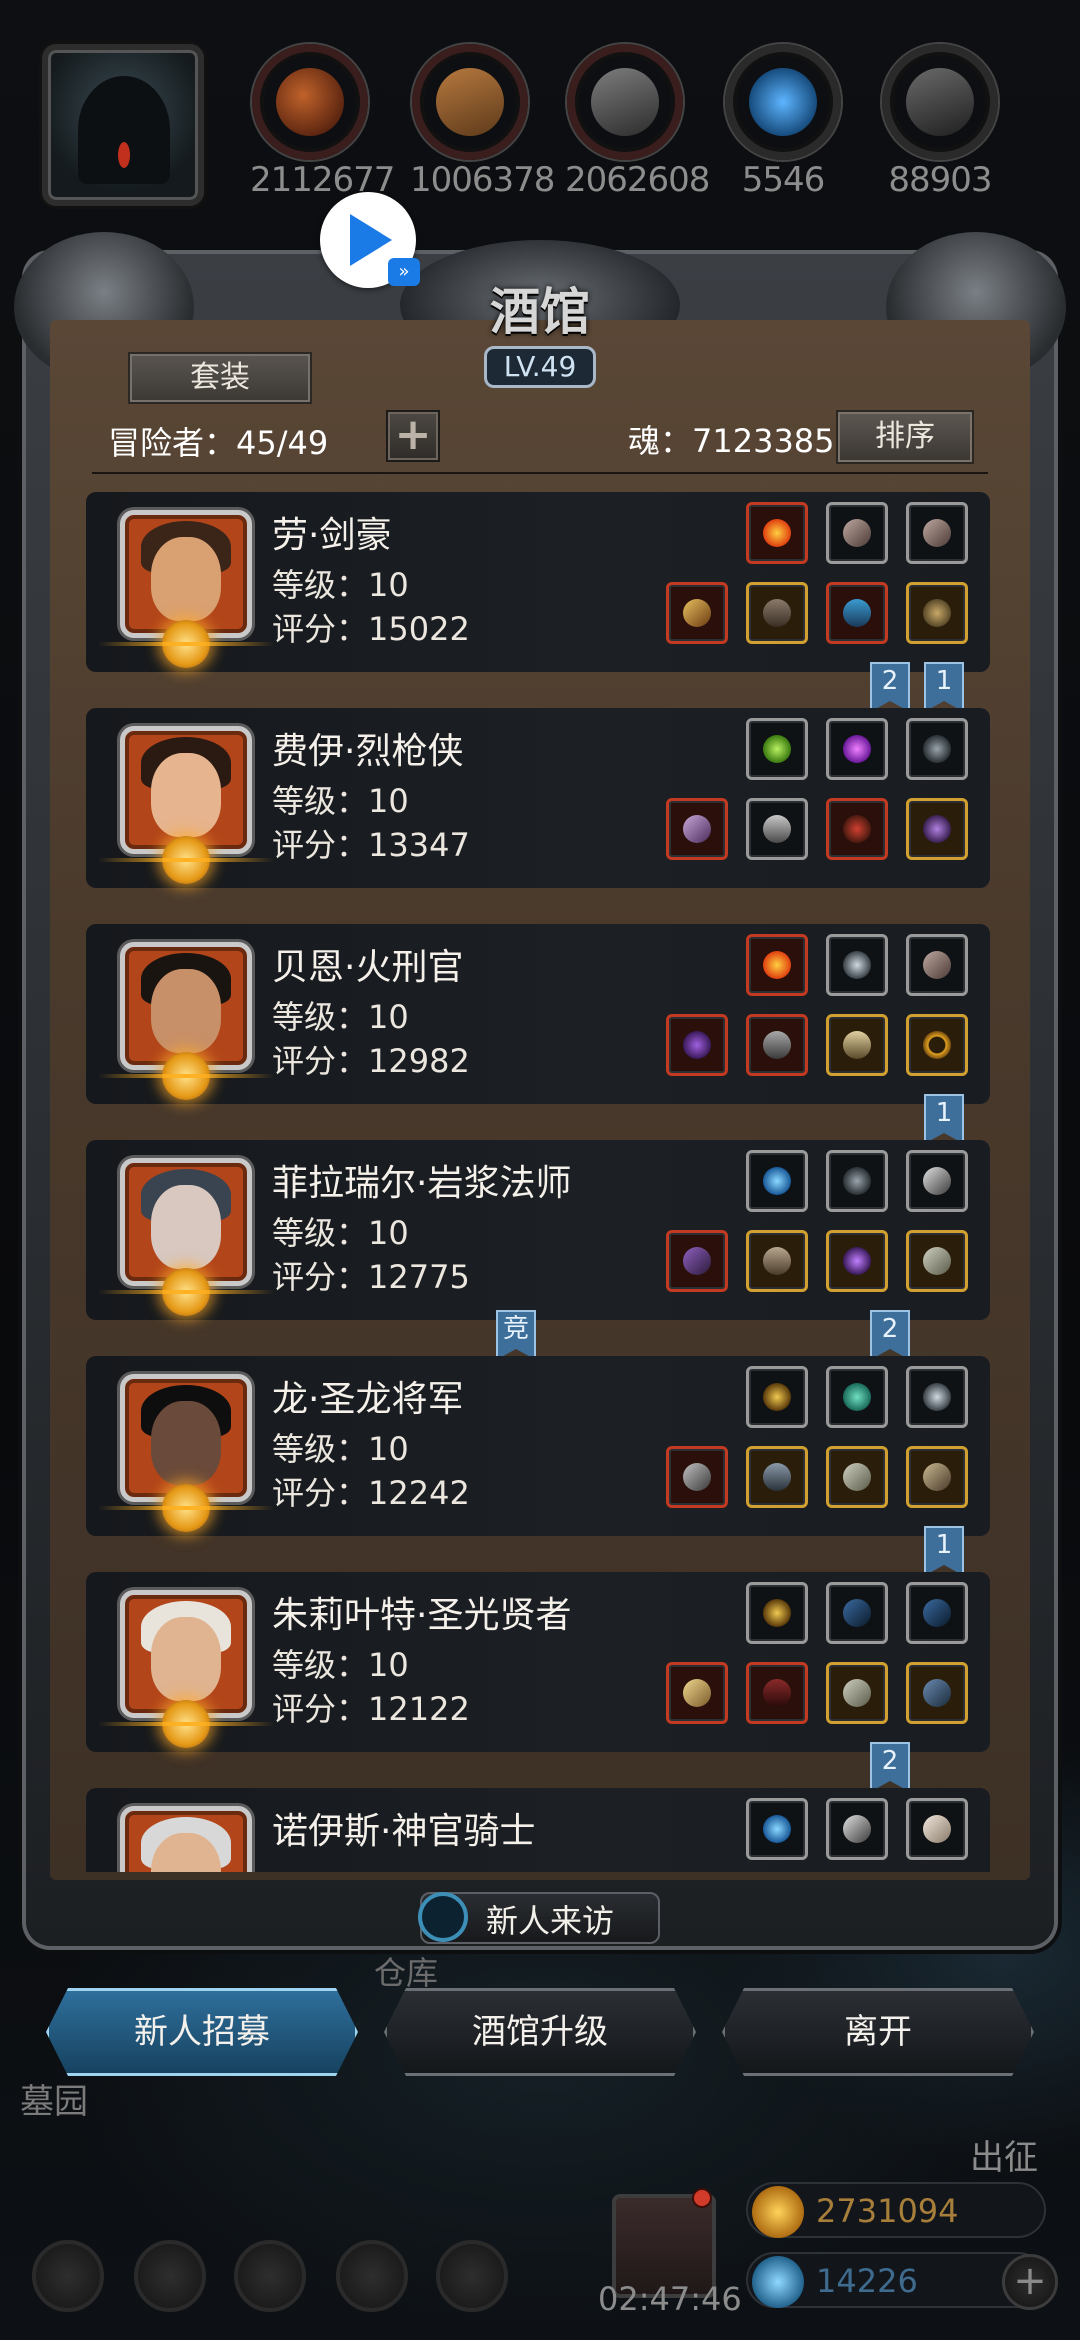  What do you see at coordinates (170, 2276) in the screenshot?
I see `achievement-icon` at bounding box center [170, 2276].